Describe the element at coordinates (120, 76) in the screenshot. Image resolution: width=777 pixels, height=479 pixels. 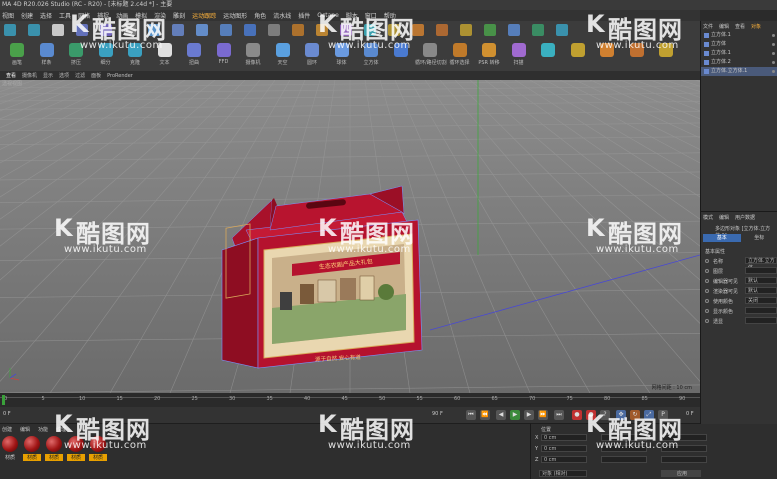
I see `viewport-menu-item: ProRender` at that location.